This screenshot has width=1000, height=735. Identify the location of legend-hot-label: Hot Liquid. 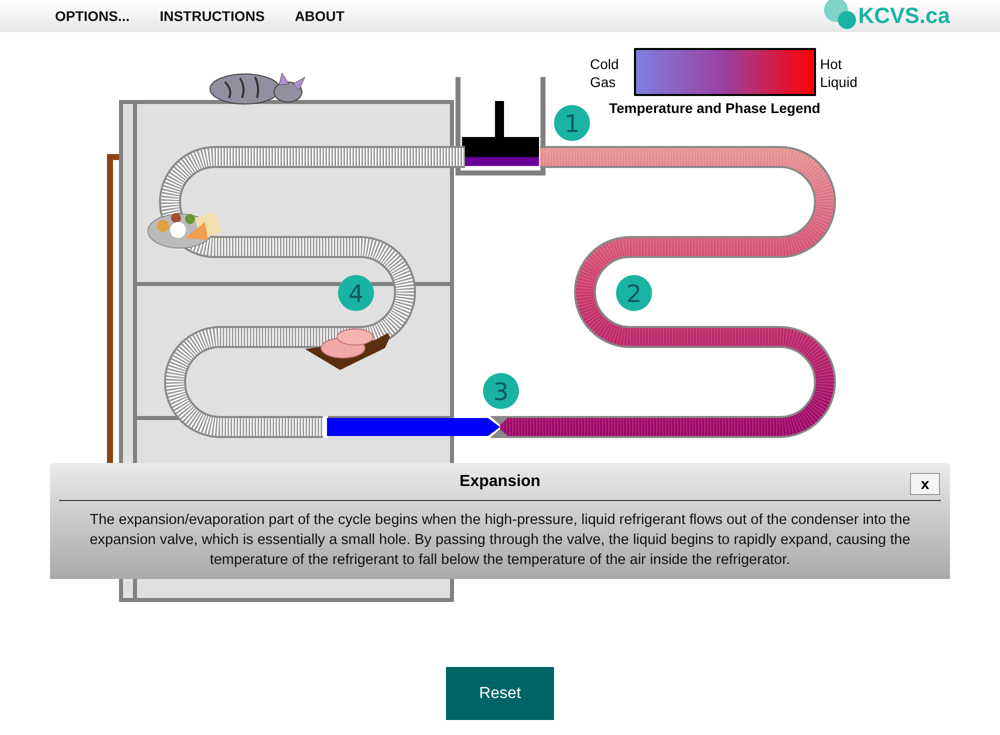
(839, 73).